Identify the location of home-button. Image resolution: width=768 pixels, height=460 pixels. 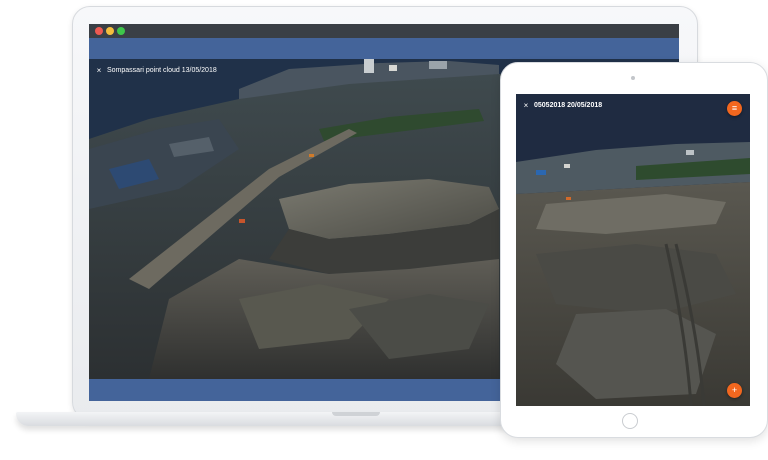
(630, 421).